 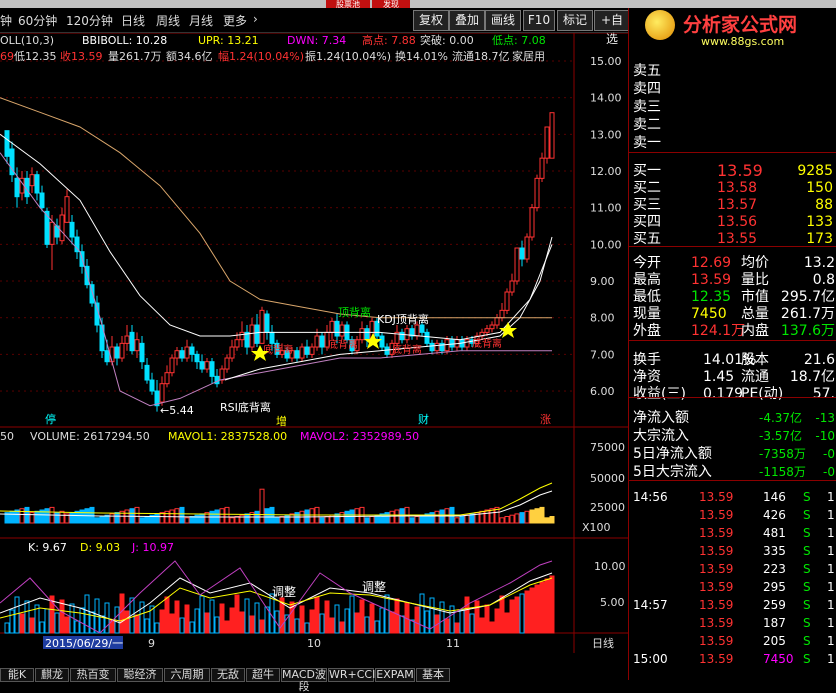 I want to click on stat-label: 内盘, so click(x=755, y=331).